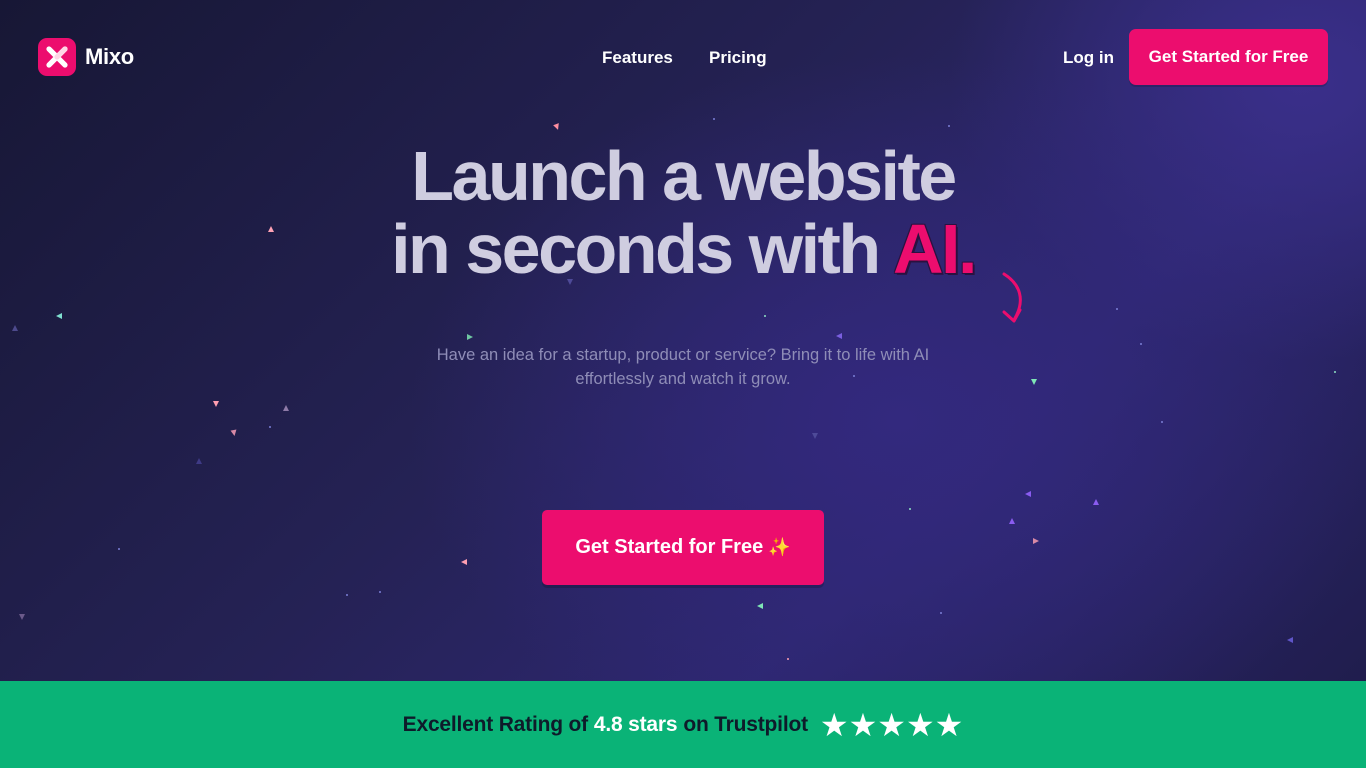  Describe the element at coordinates (779, 547) in the screenshot. I see `sparkles-icon: ✨` at that location.